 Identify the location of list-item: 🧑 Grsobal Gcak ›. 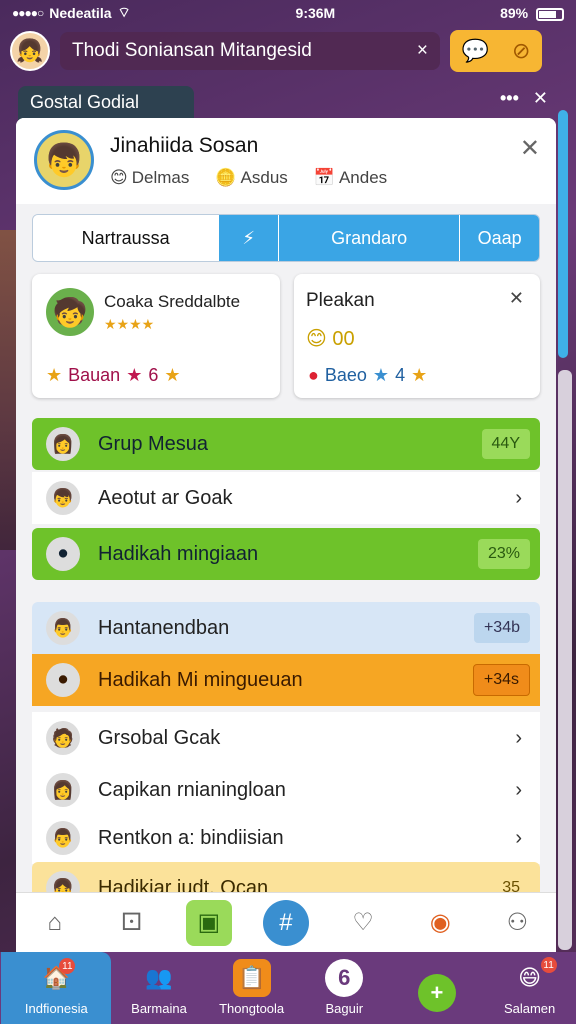
(286, 738).